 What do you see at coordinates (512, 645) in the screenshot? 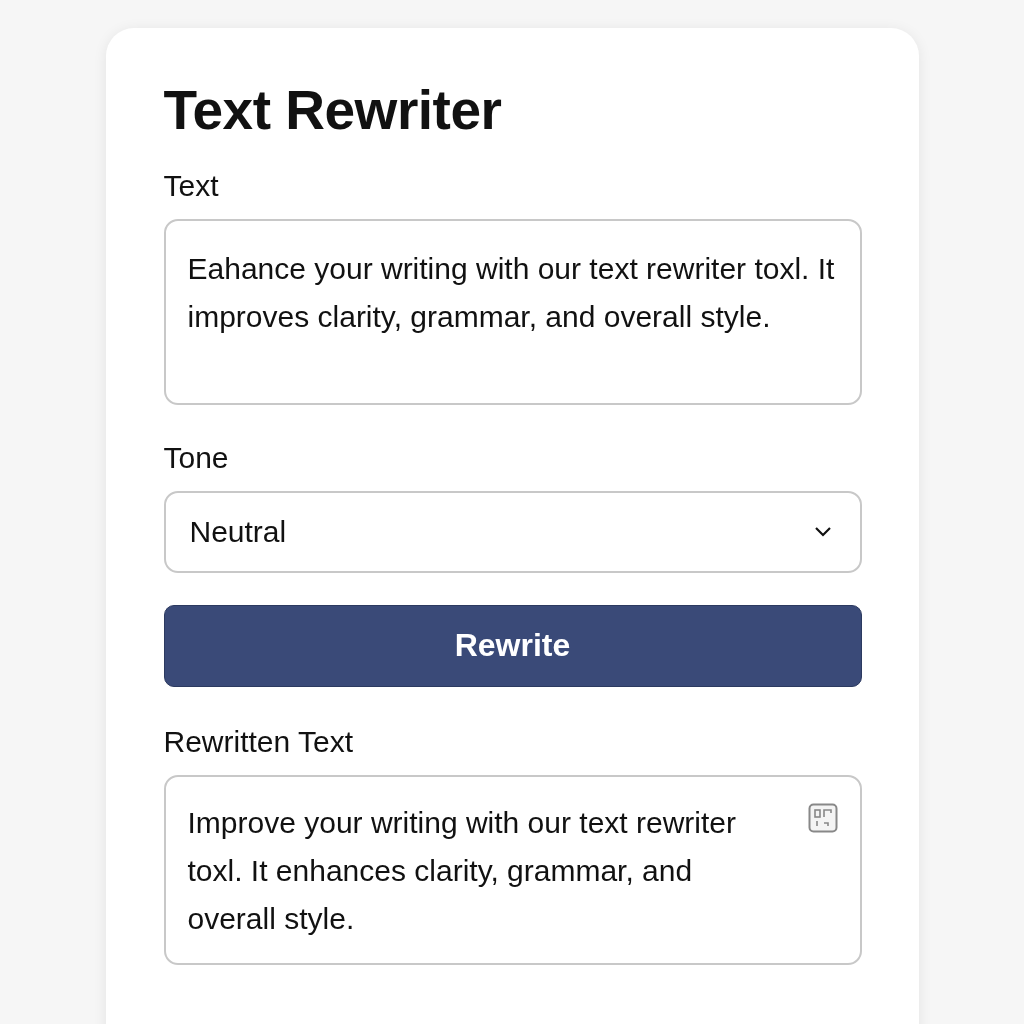
I see `rewrite-button: Rewrite` at bounding box center [512, 645].